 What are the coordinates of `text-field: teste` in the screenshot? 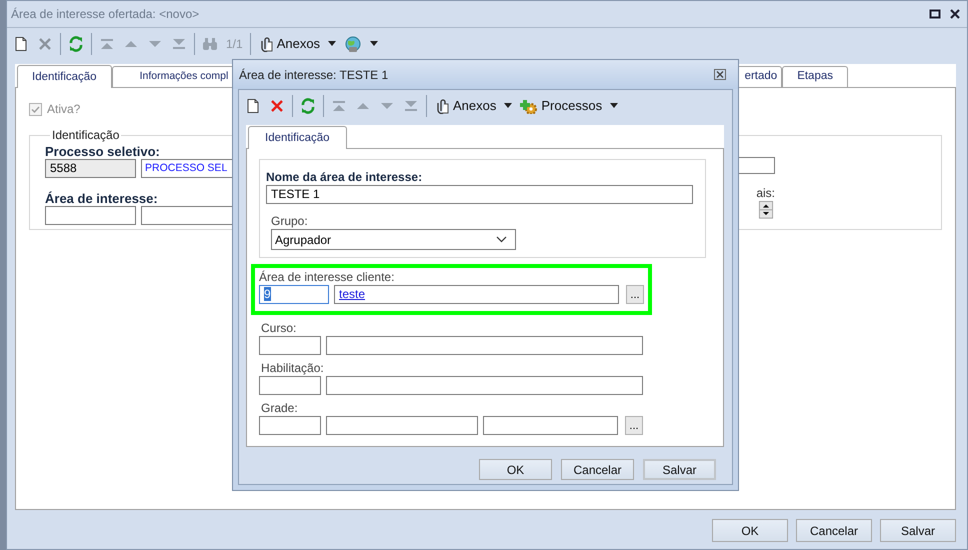 It's located at (476, 294).